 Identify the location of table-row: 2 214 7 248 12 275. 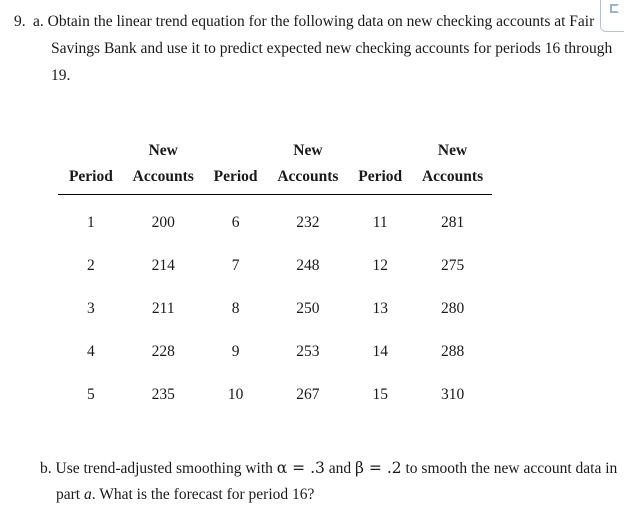
(275, 265).